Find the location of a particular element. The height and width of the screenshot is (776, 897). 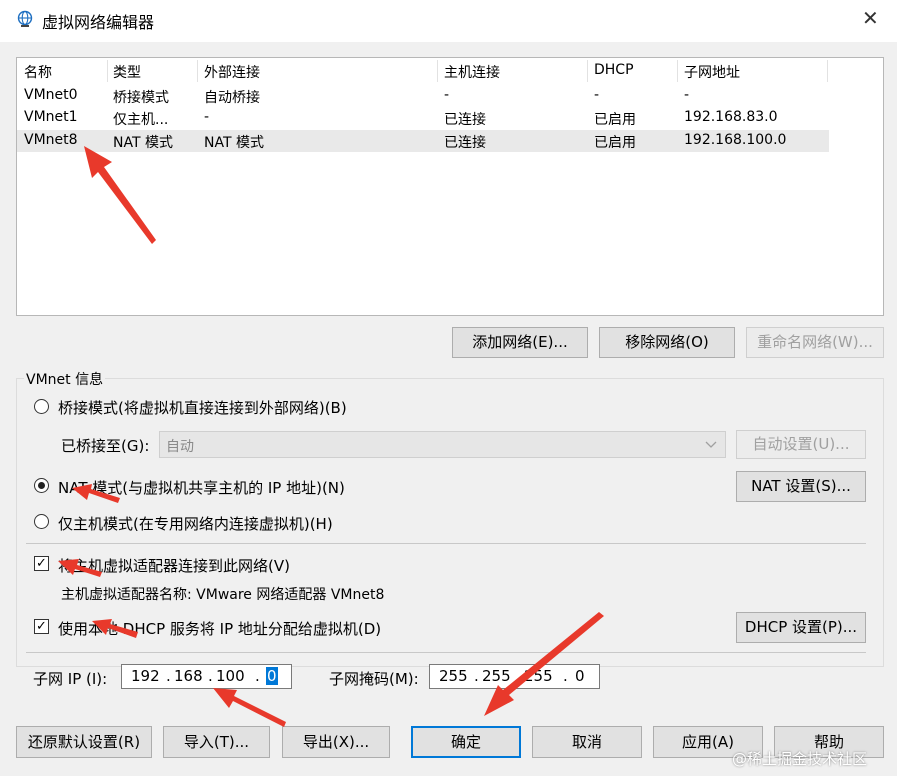

subnet-mask-label: 子网掩码(M): is located at coordinates (374, 679).